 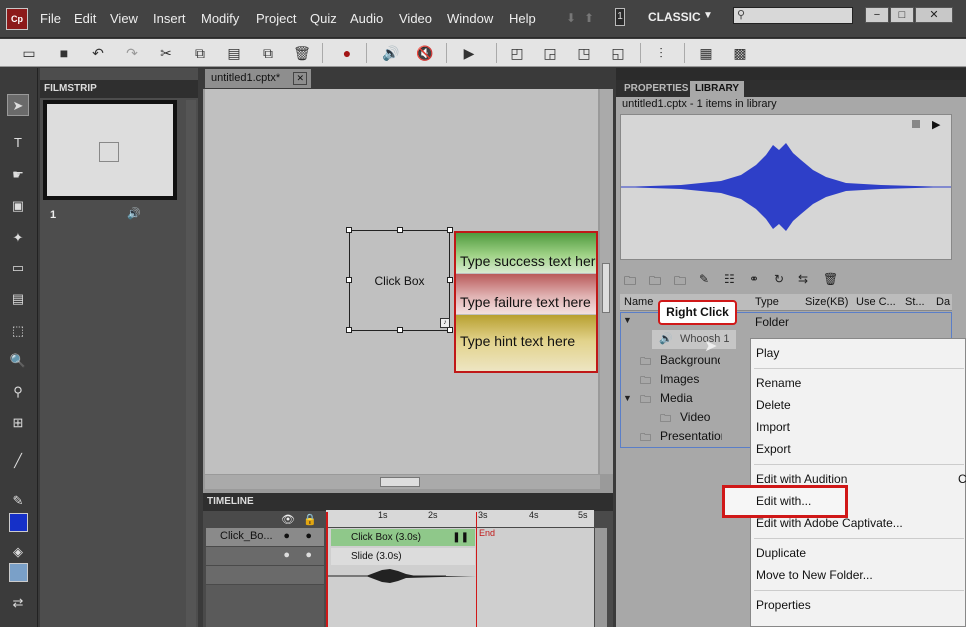 What do you see at coordinates (655, 282) in the screenshot?
I see `import-icon: 🗀` at bounding box center [655, 282].